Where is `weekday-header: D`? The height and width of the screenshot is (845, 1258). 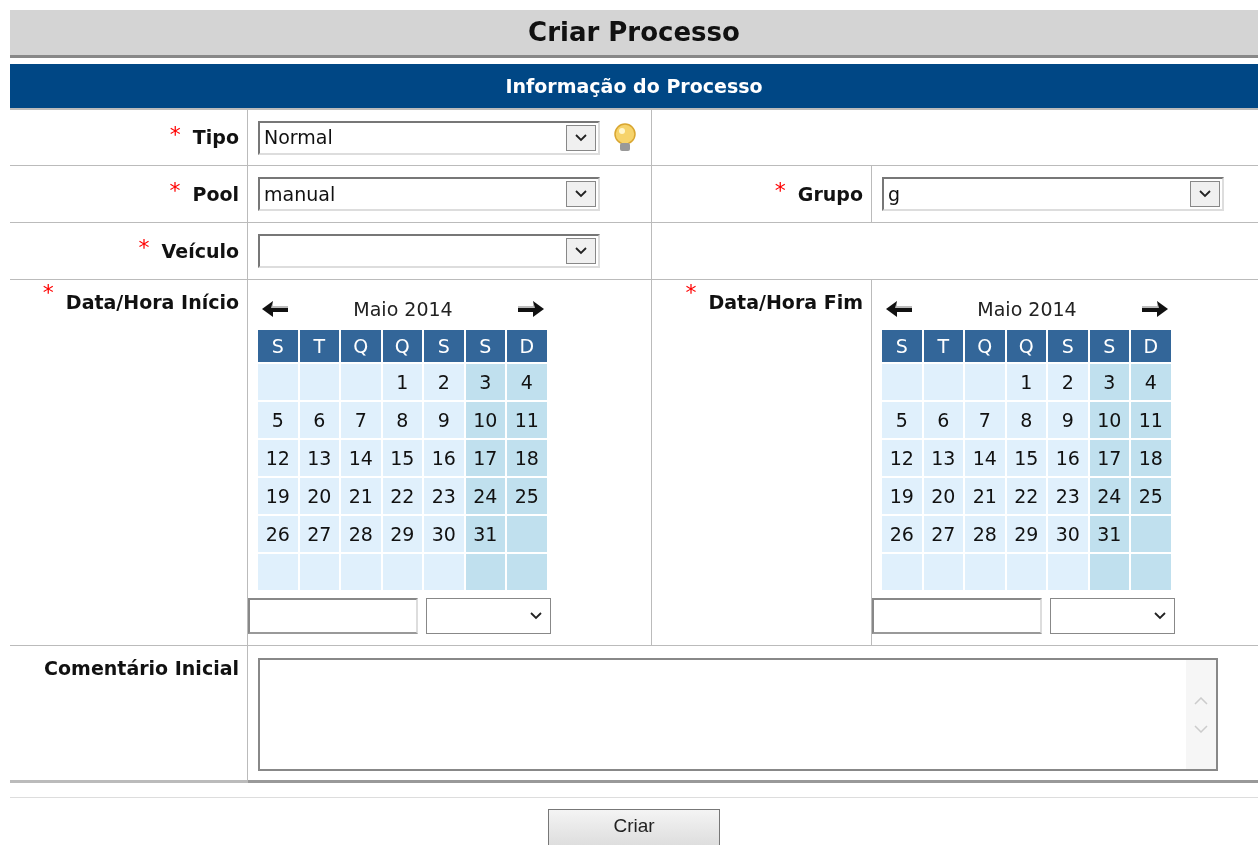
weekday-header: D is located at coordinates (527, 346).